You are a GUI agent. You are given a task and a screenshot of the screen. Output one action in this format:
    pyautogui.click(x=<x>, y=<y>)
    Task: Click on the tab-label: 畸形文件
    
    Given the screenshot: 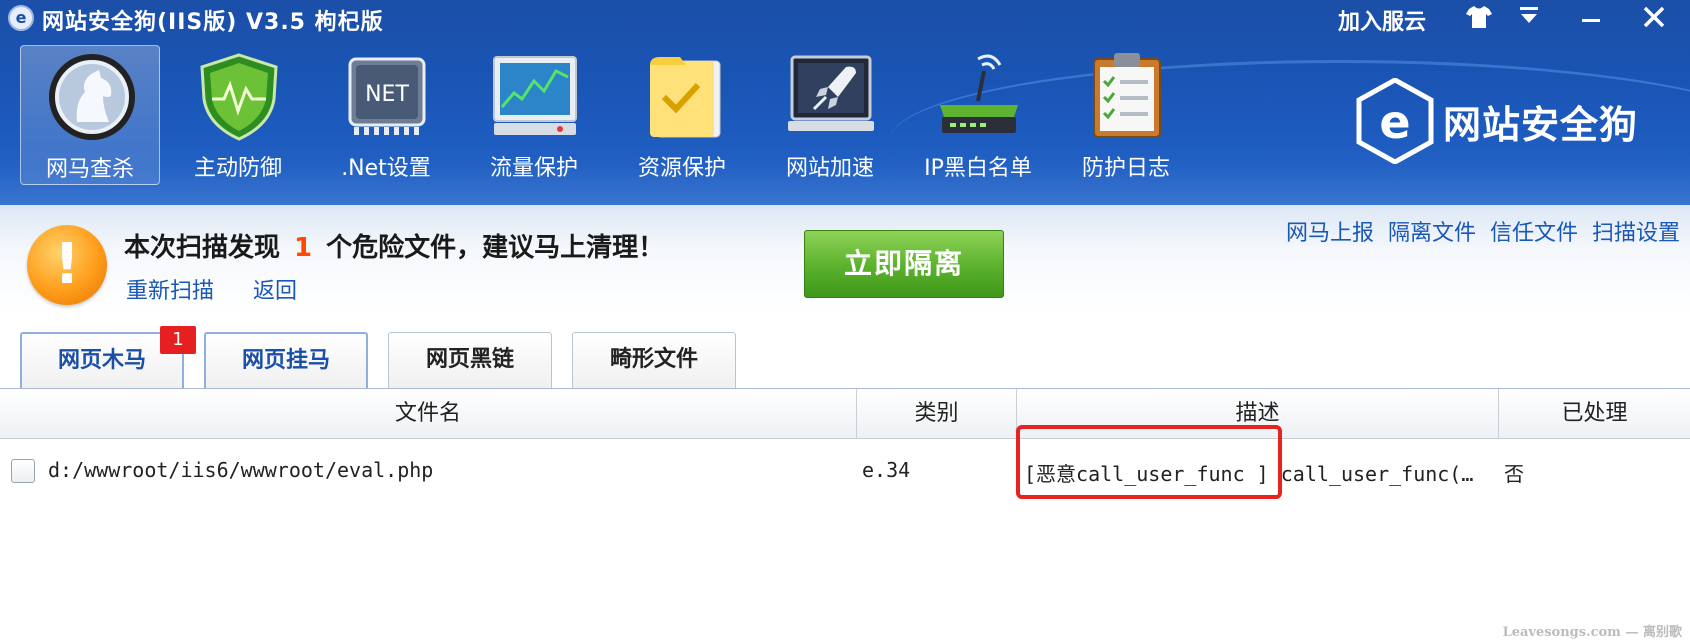 What is the action you would take?
    pyautogui.click(x=653, y=359)
    